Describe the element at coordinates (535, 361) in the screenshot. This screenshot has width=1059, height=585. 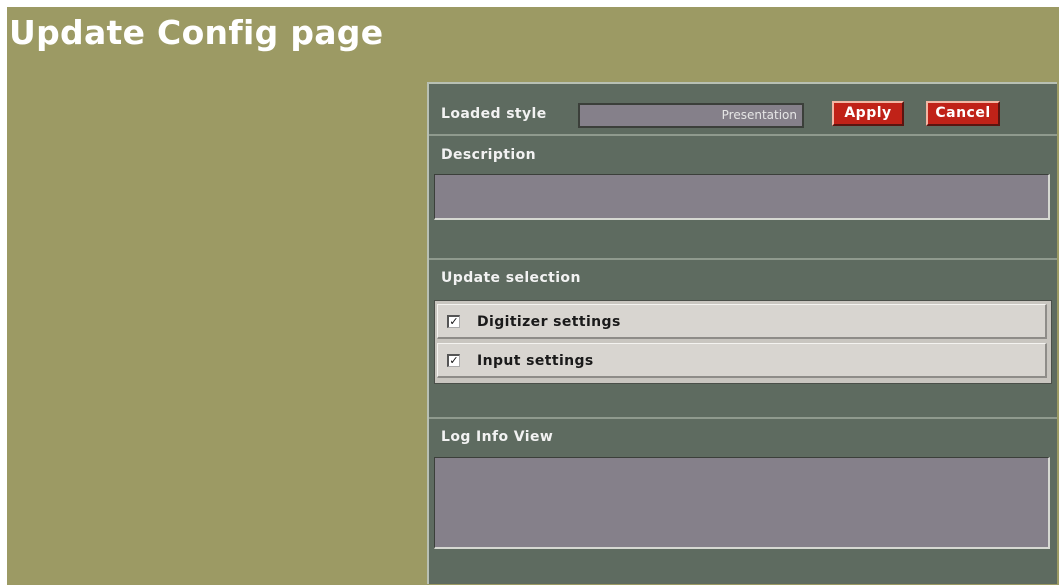
I see `input-settings-label: Input settings` at that location.